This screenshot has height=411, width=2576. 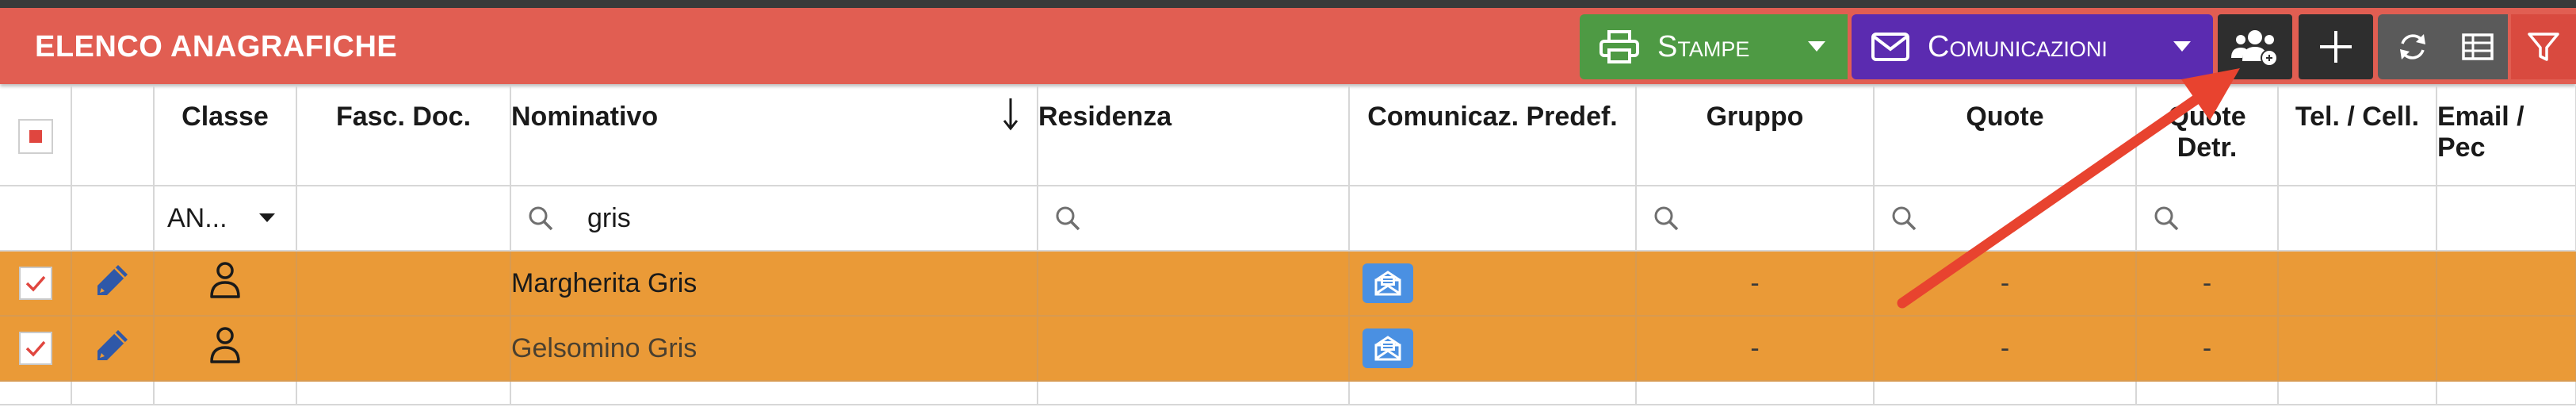 I want to click on select-all-checkbox, so click(x=35, y=136).